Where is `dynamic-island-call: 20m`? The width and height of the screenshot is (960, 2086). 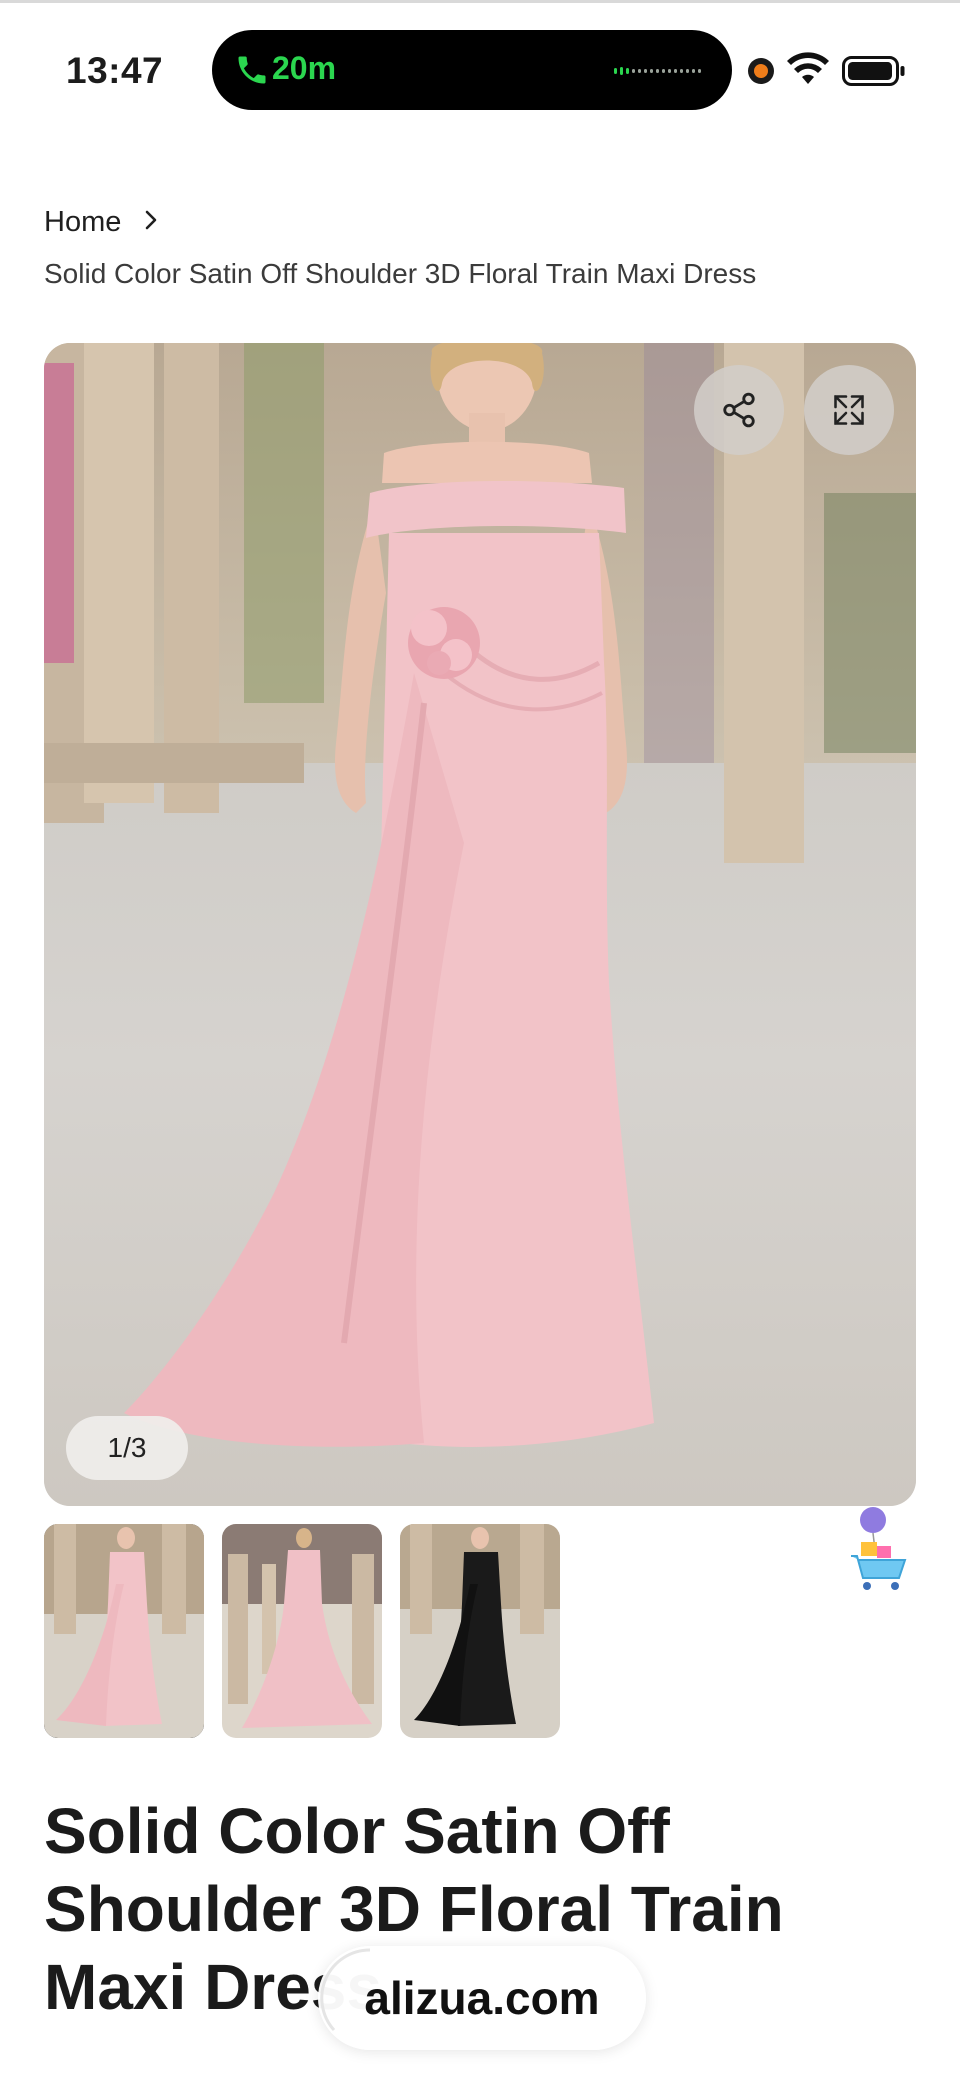
dynamic-island-call: 20m is located at coordinates (472, 70).